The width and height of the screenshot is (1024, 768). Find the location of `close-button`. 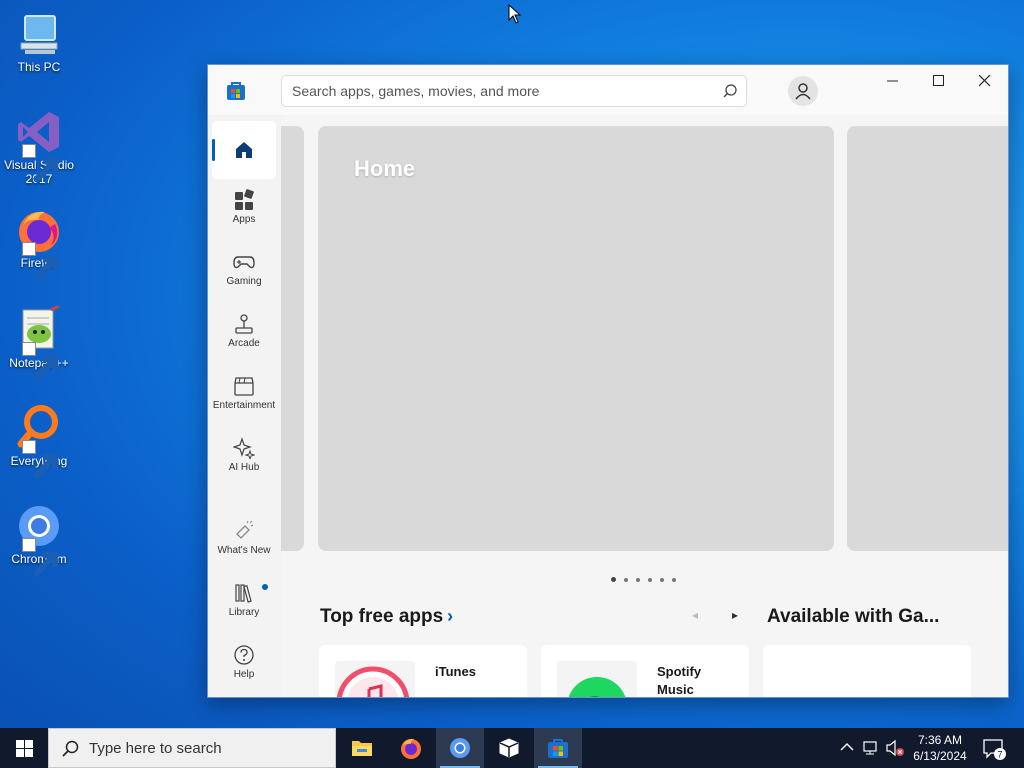

close-button is located at coordinates (985, 82).